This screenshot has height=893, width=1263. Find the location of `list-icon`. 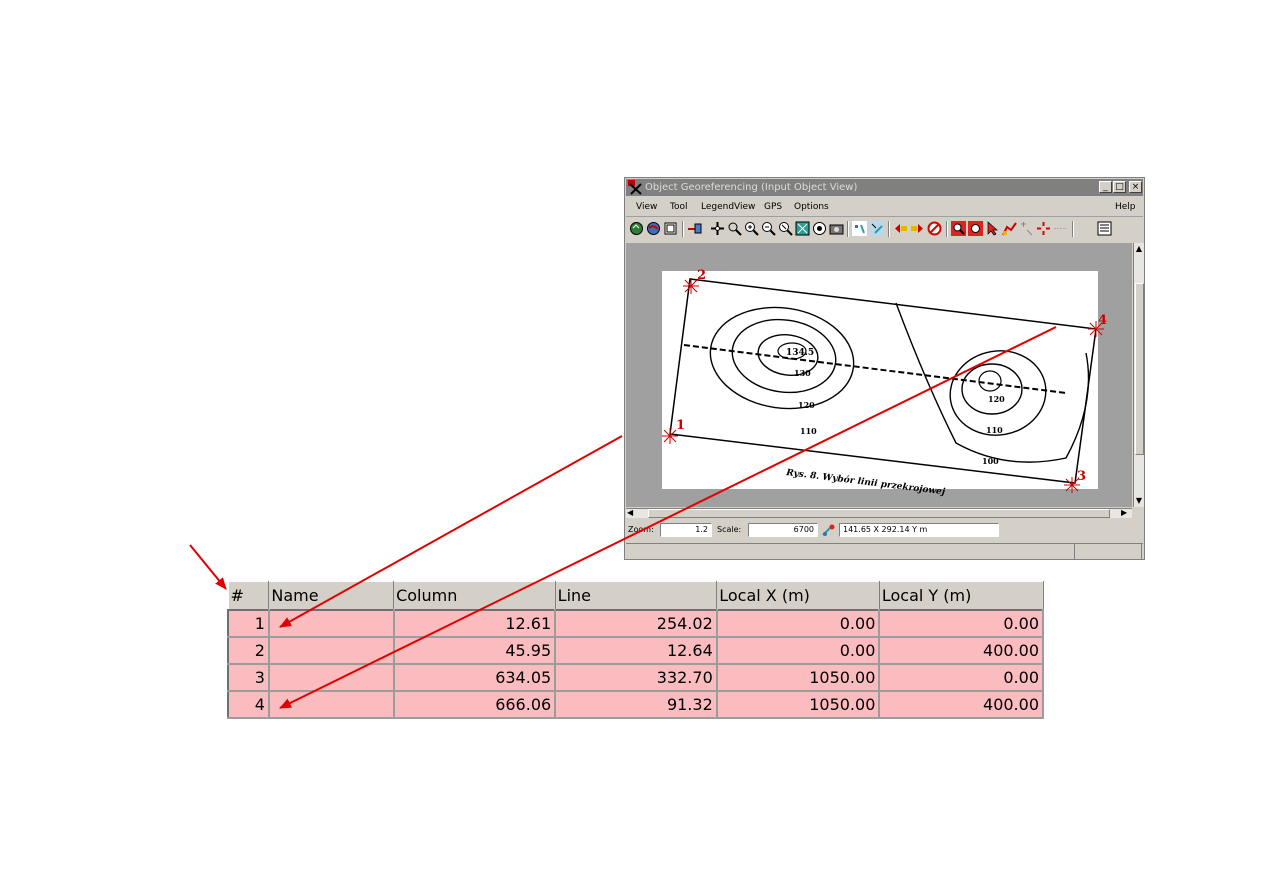

list-icon is located at coordinates (1104, 228).